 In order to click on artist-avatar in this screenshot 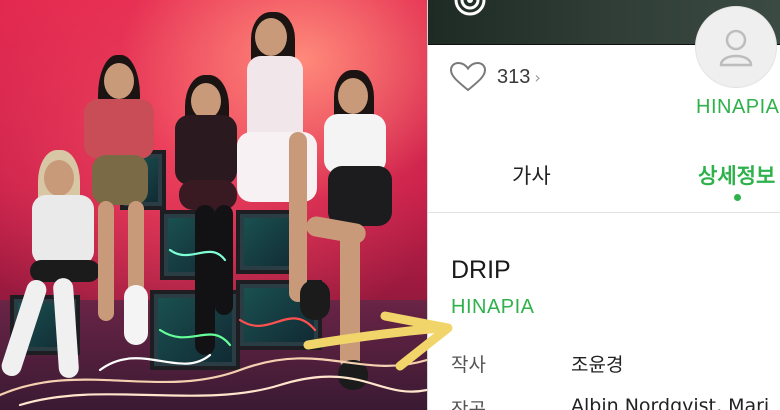, I will do `click(736, 47)`.